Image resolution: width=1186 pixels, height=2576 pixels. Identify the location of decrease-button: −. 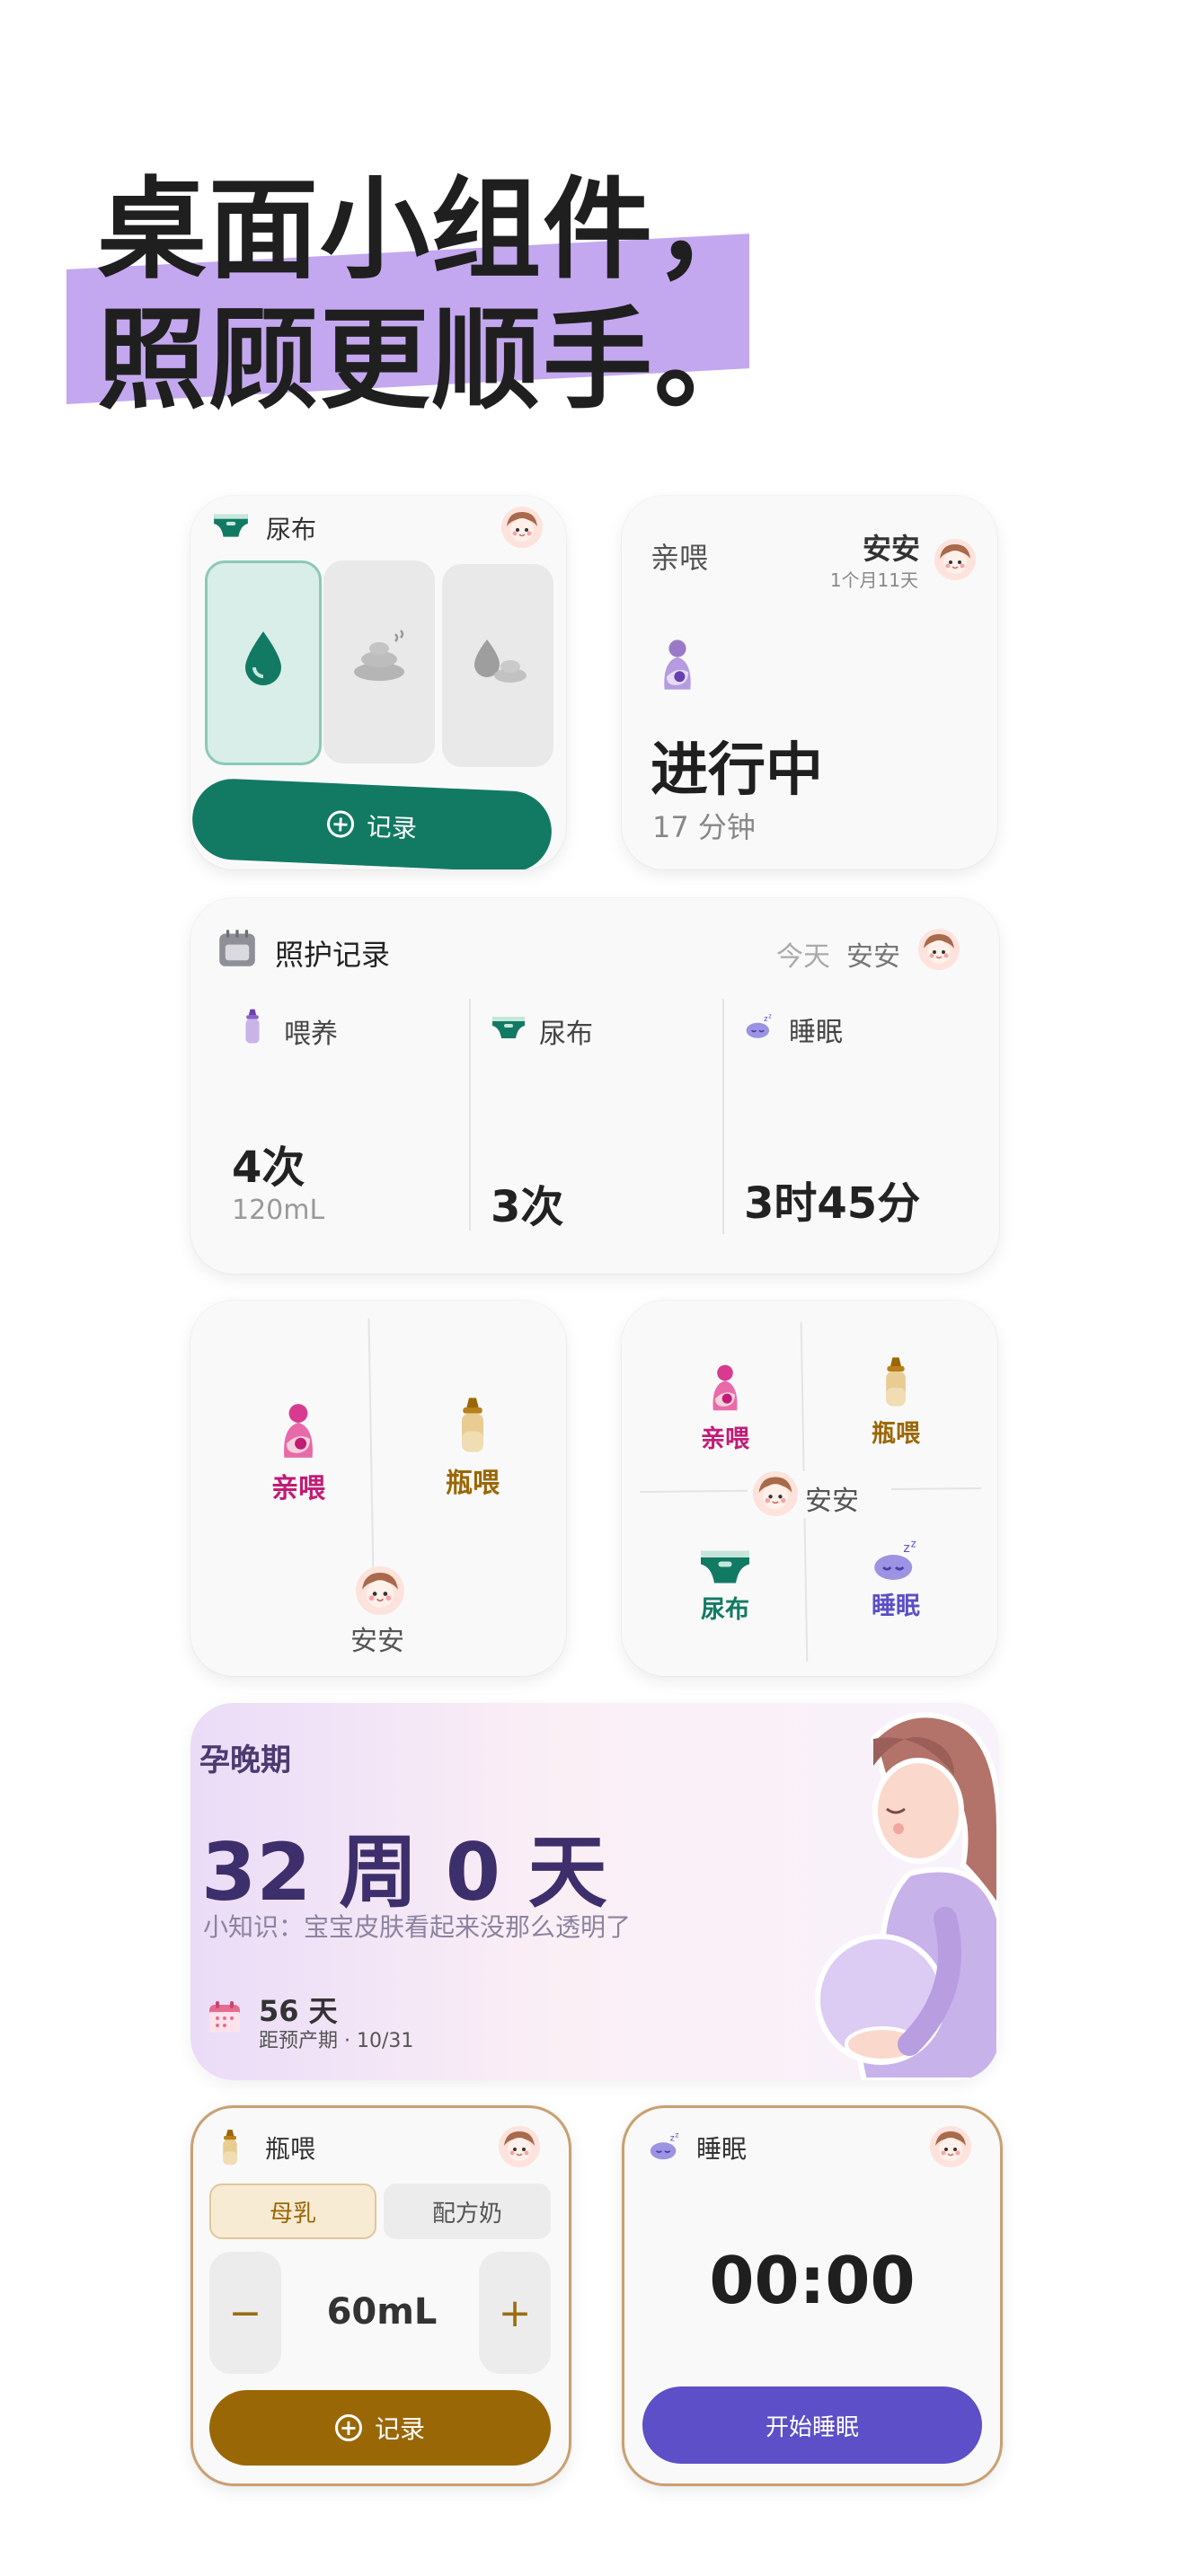
(245, 2313).